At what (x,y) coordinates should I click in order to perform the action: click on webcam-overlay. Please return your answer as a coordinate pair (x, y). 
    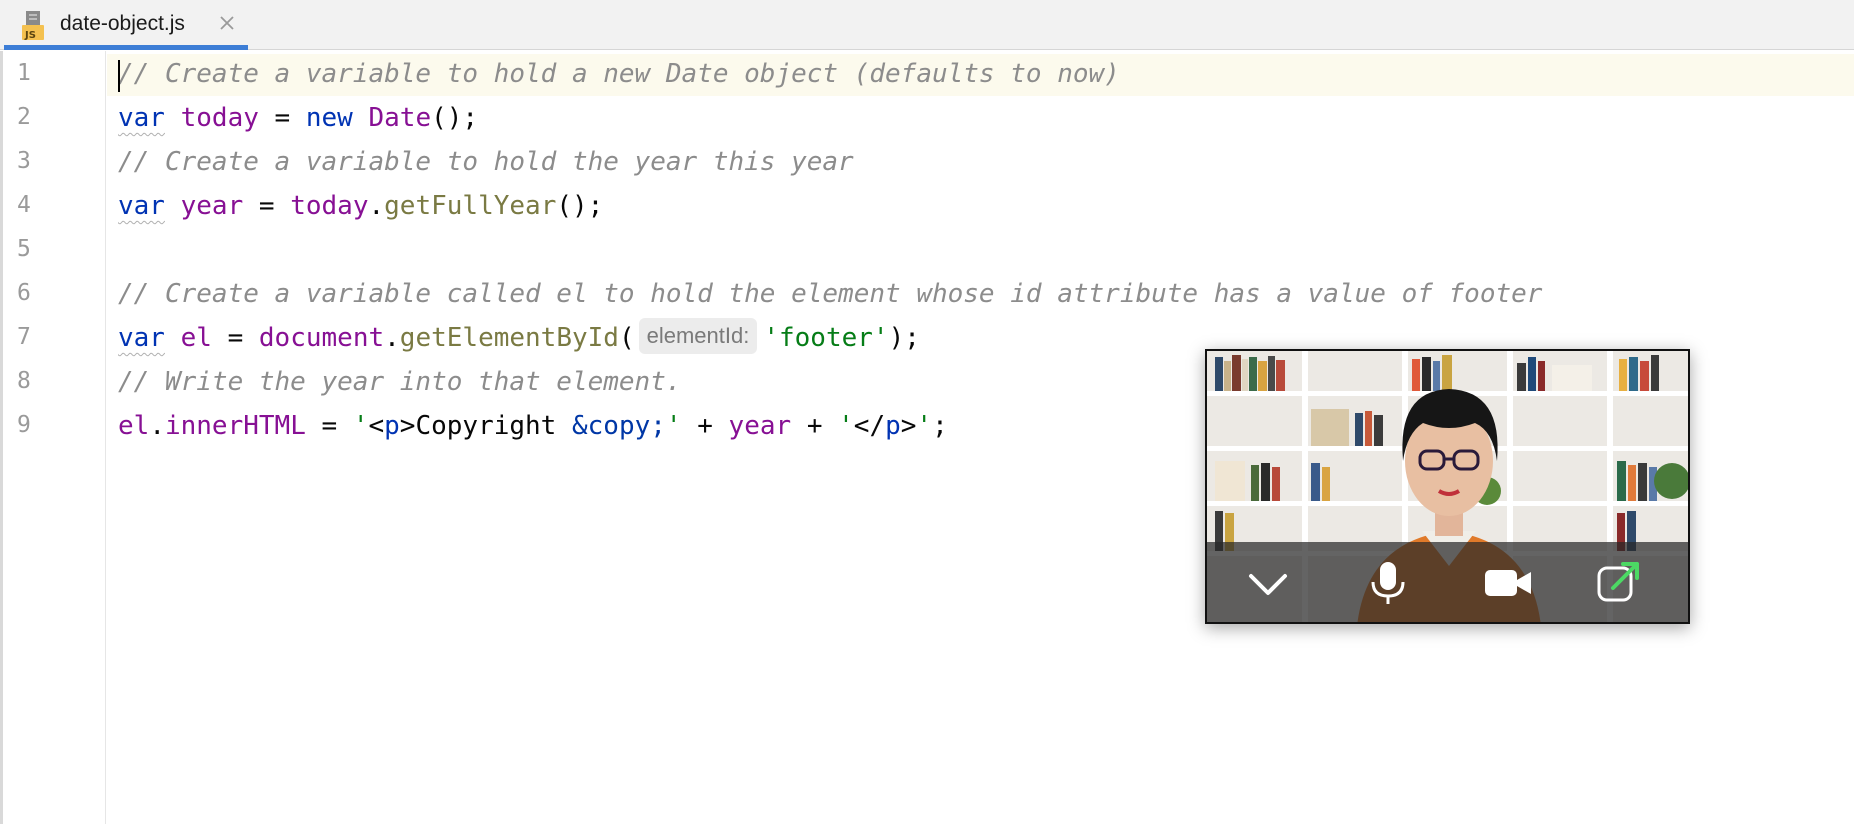
    Looking at the image, I should click on (1447, 486).